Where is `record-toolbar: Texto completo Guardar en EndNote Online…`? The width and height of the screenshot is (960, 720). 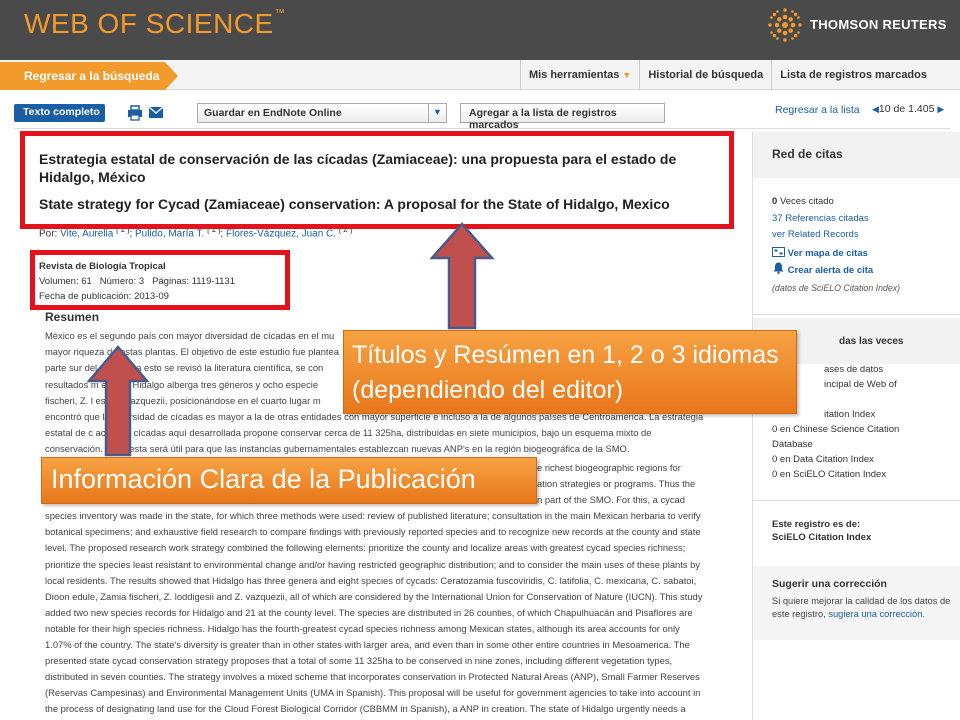
record-toolbar: Texto completo Guardar en EndNote Online… is located at coordinates (480, 111).